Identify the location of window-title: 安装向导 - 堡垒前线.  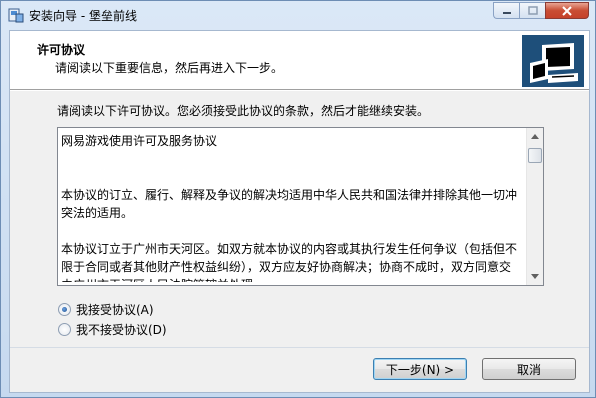
(83, 16).